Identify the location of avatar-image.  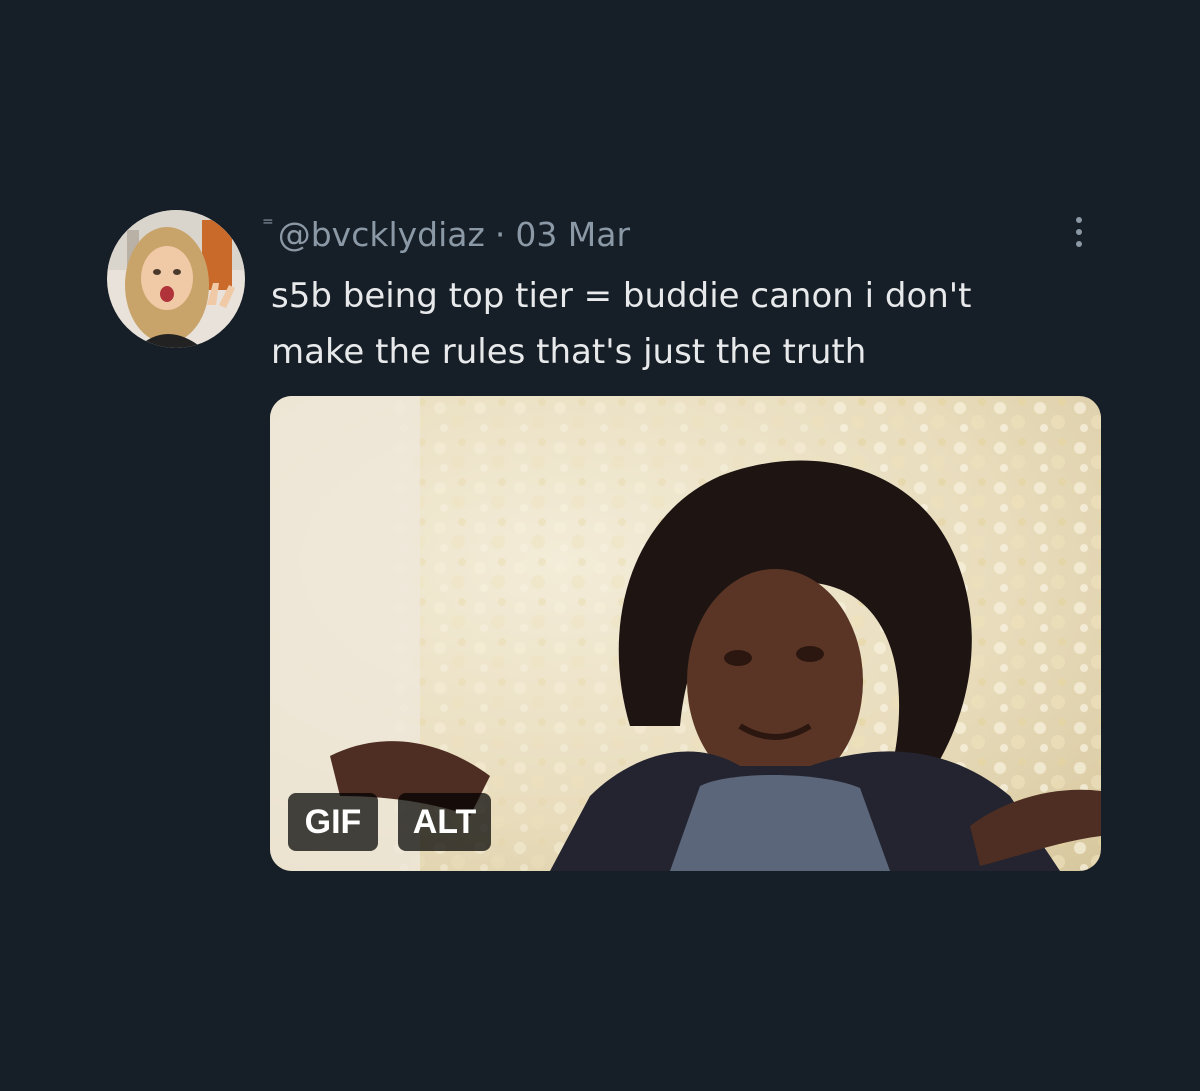
(176, 279).